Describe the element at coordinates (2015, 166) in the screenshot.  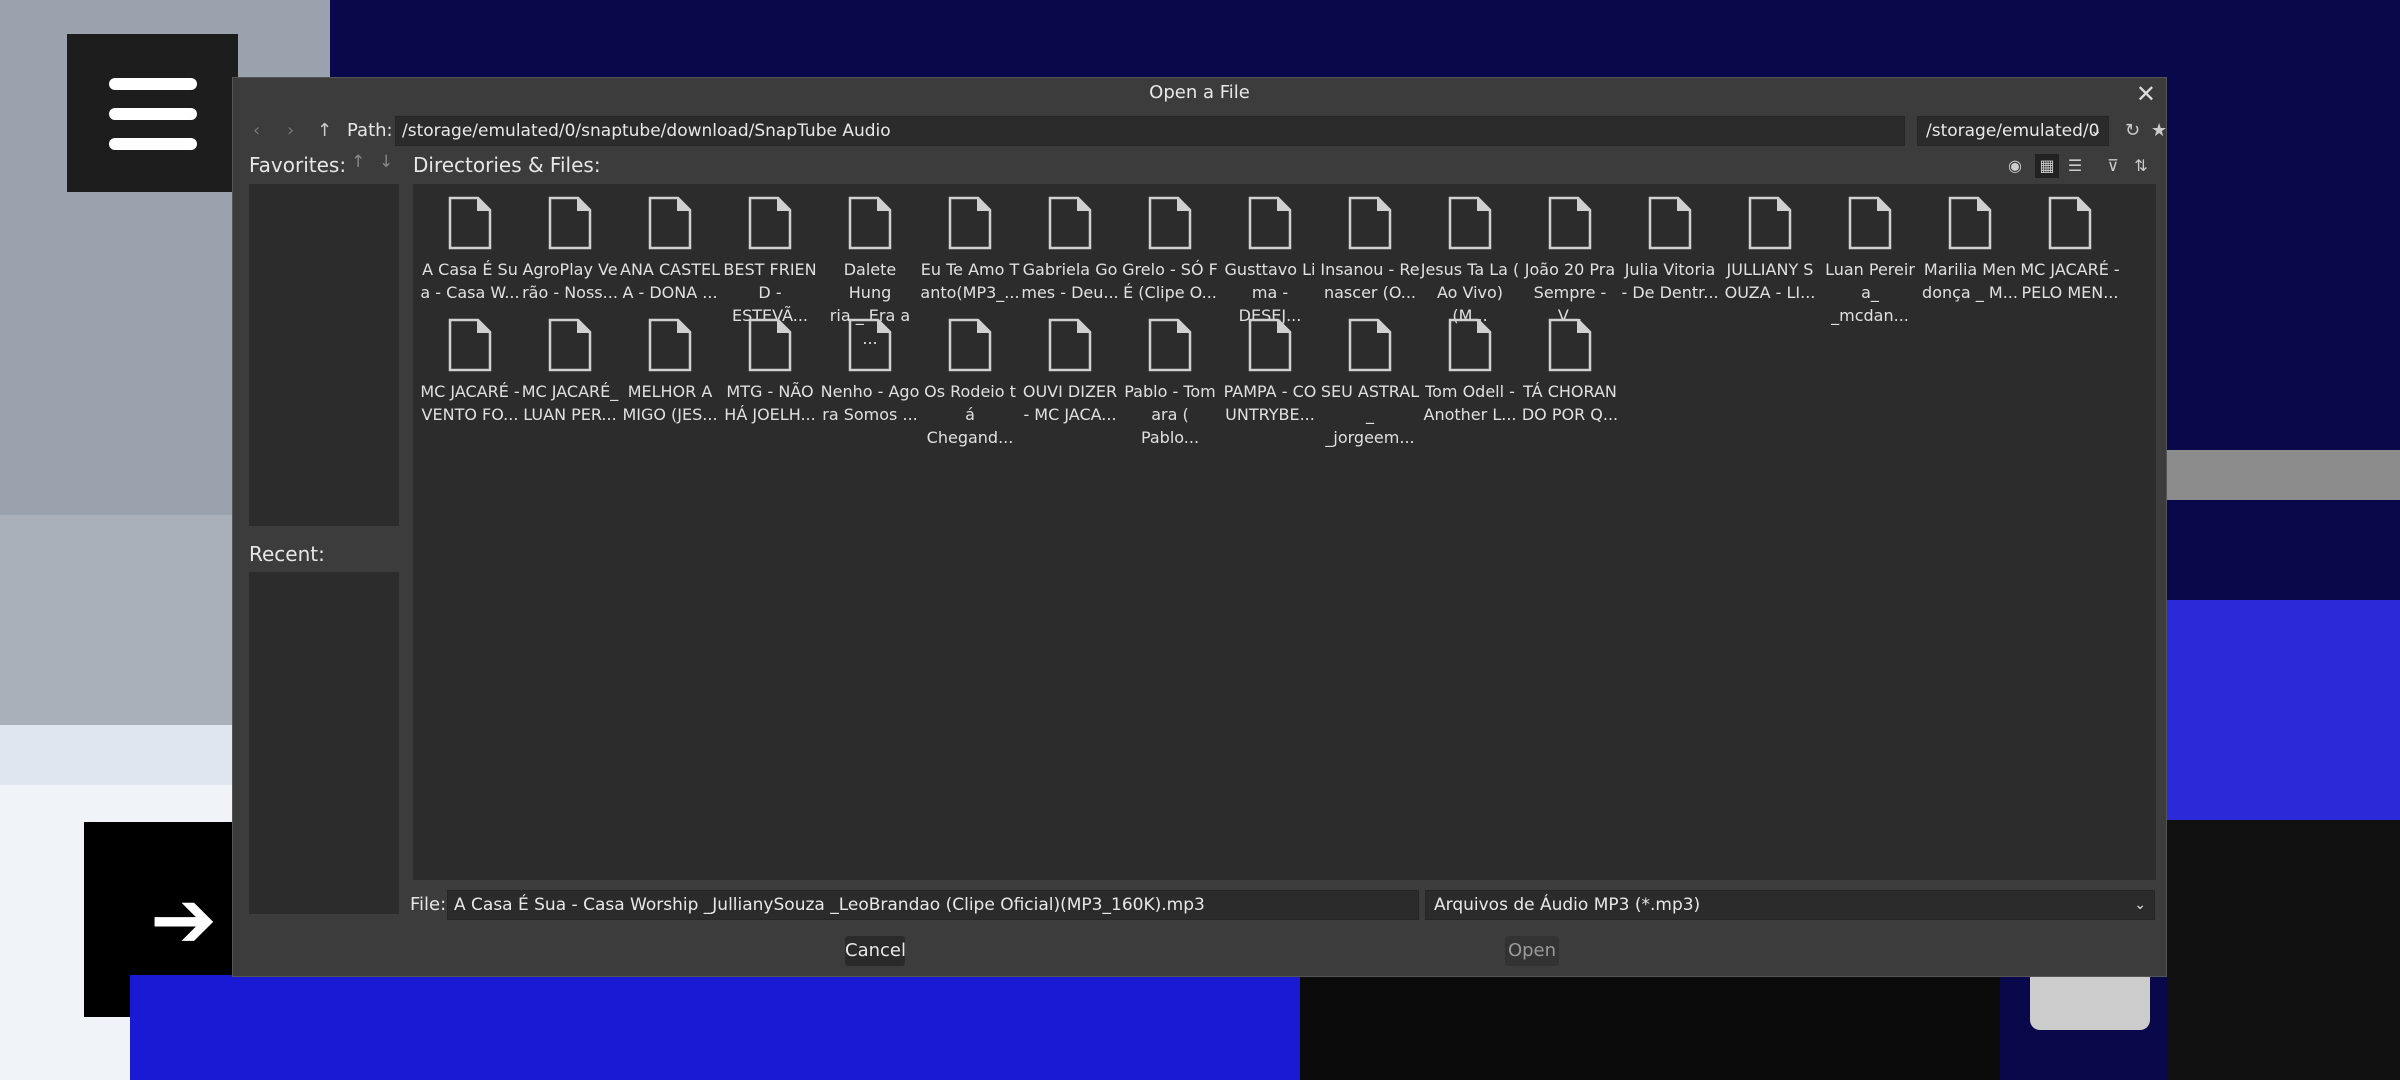
I see `show-hidden-icon: ◉` at that location.